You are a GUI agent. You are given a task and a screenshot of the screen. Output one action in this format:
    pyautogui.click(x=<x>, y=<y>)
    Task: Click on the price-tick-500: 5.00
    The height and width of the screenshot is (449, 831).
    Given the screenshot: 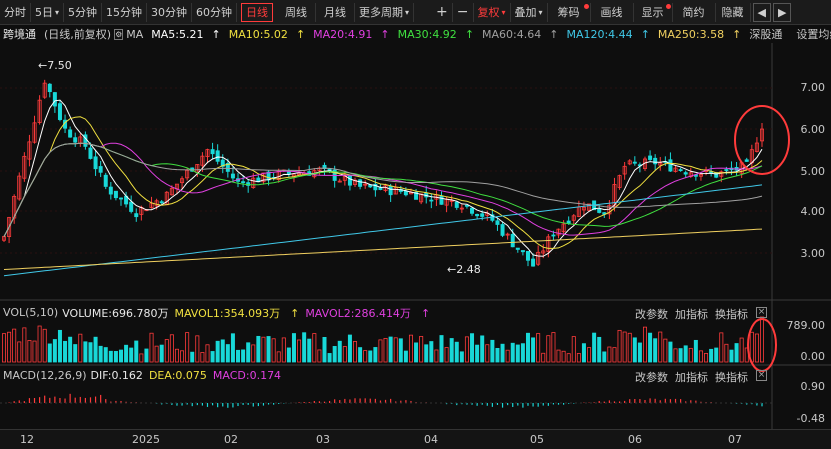 What is the action you would take?
    pyautogui.click(x=813, y=171)
    